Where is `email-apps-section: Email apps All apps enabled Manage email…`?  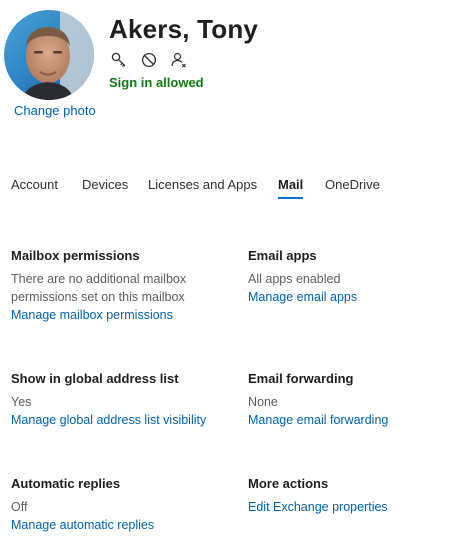 email-apps-section: Email apps All apps enabled Manage email… is located at coordinates (357, 276).